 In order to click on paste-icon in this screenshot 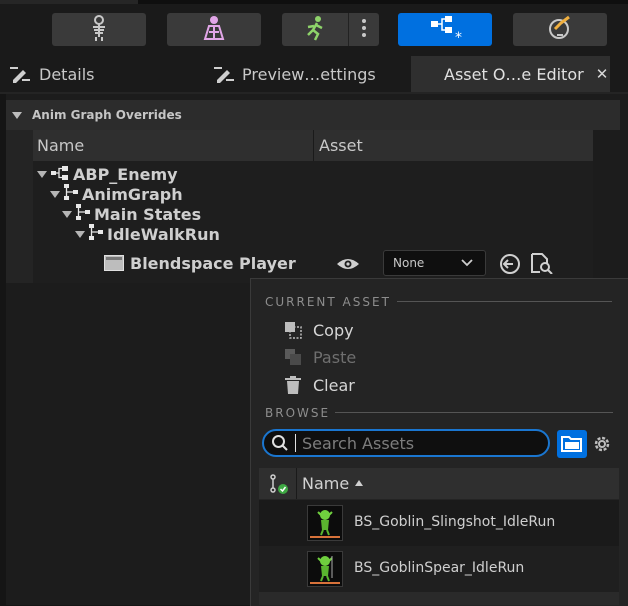, I will do `click(293, 357)`.